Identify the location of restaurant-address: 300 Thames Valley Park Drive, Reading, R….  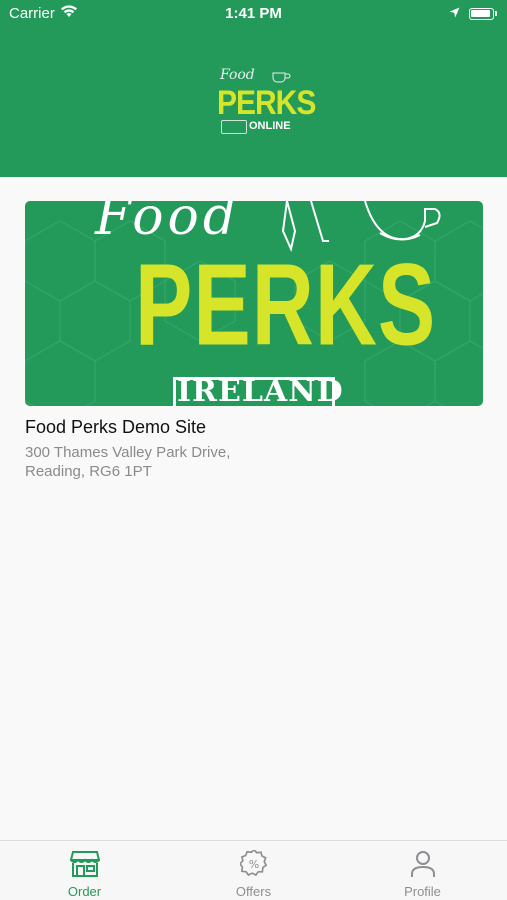
(128, 462).